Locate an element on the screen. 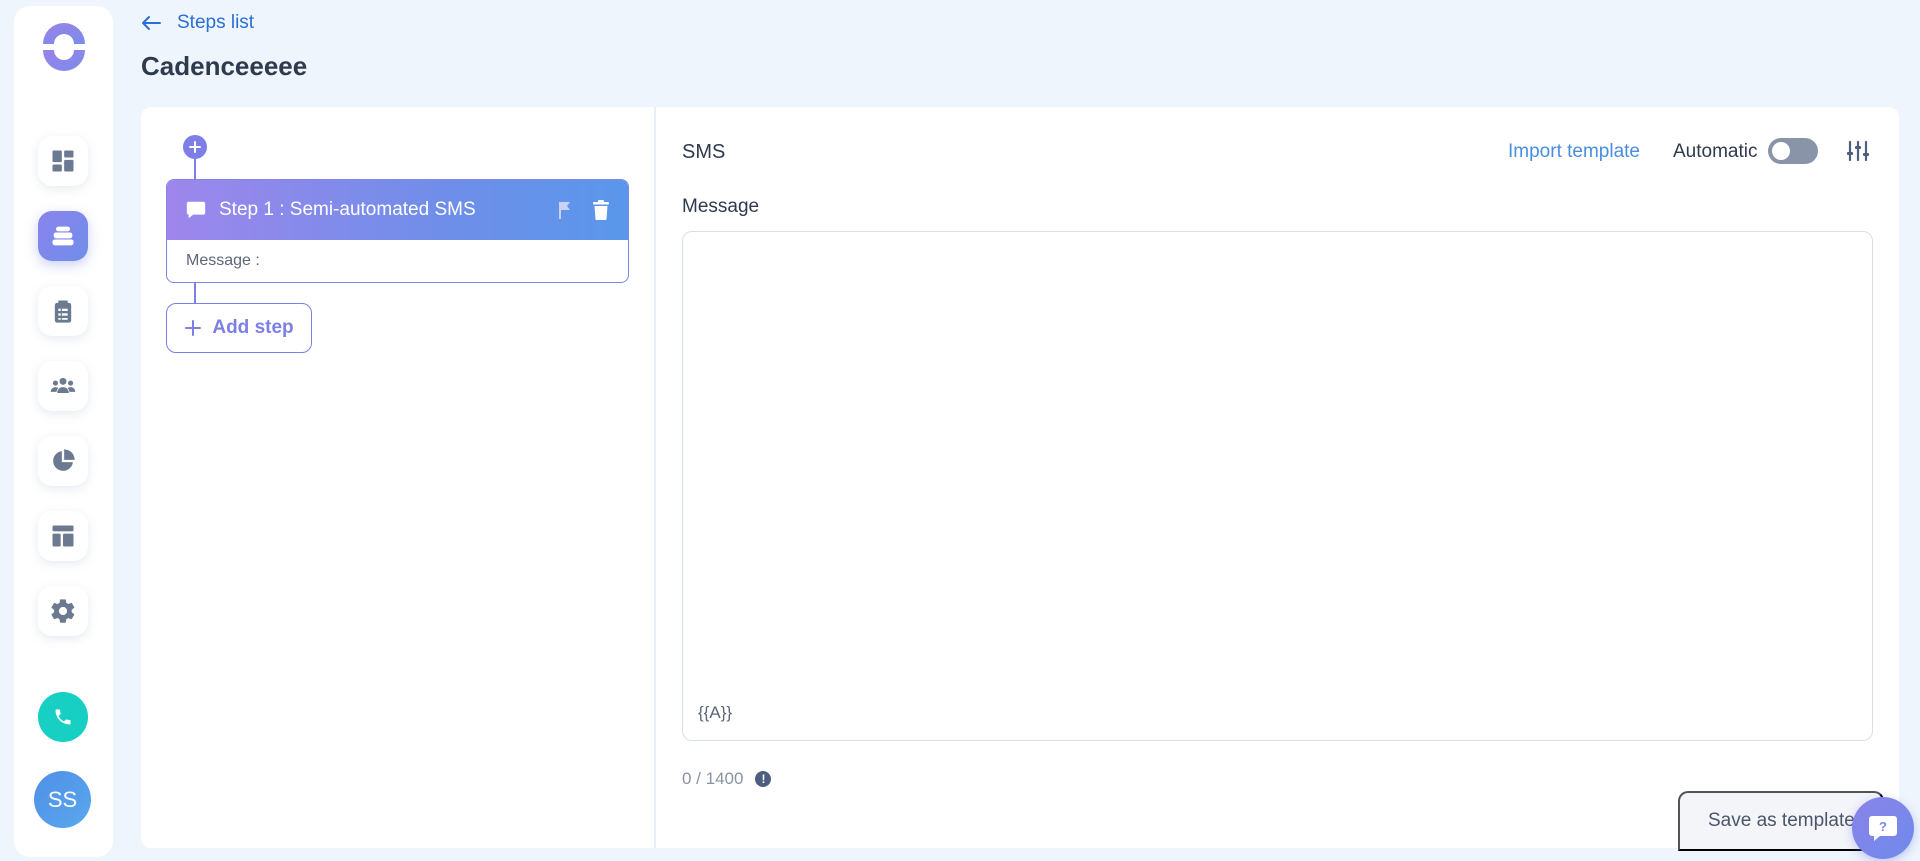  dashboard-icon is located at coordinates (63, 161).